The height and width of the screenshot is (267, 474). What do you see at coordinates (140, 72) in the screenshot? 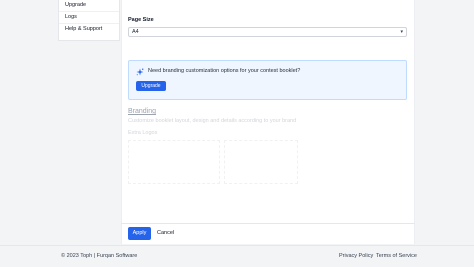
I see `sparkles-icon` at bounding box center [140, 72].